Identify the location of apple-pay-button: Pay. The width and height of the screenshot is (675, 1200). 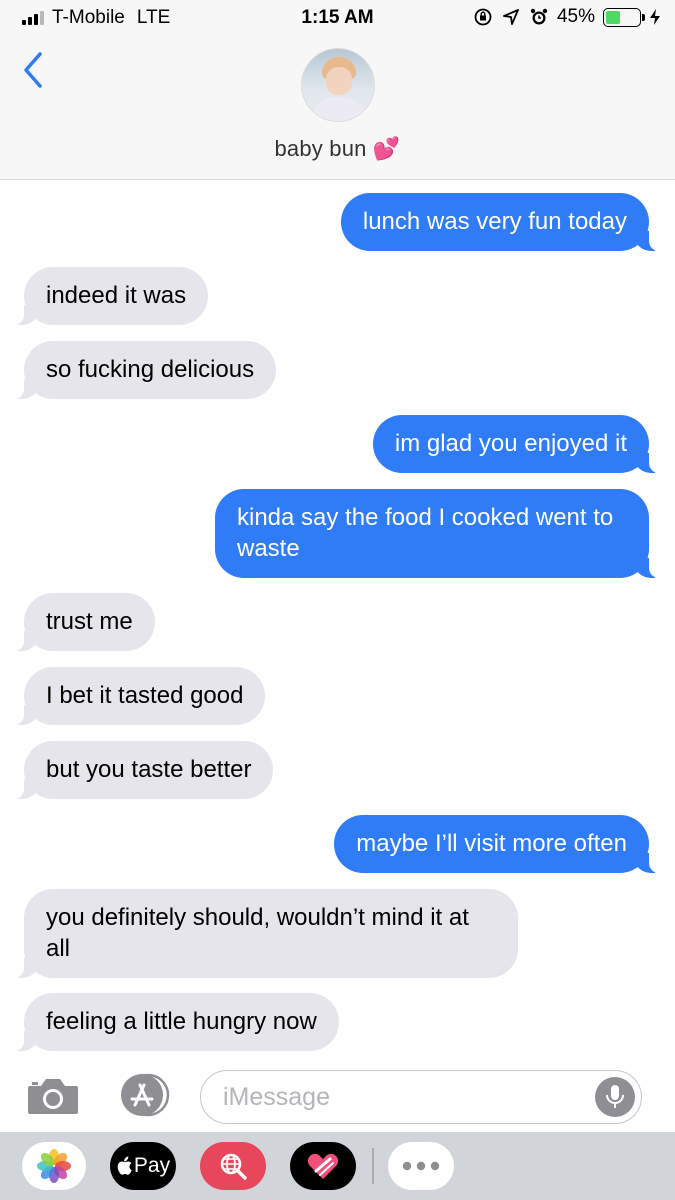
(143, 1166).